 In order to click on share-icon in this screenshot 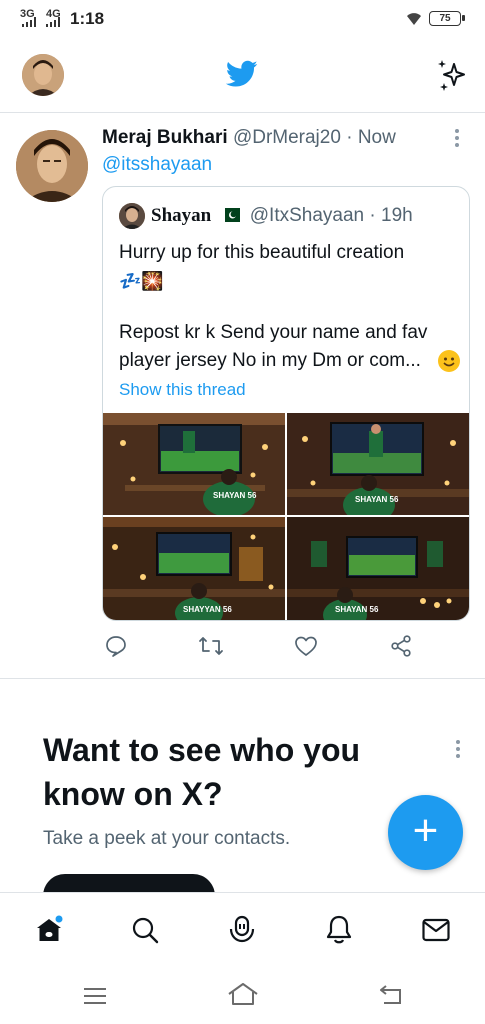, I will do `click(401, 646)`.